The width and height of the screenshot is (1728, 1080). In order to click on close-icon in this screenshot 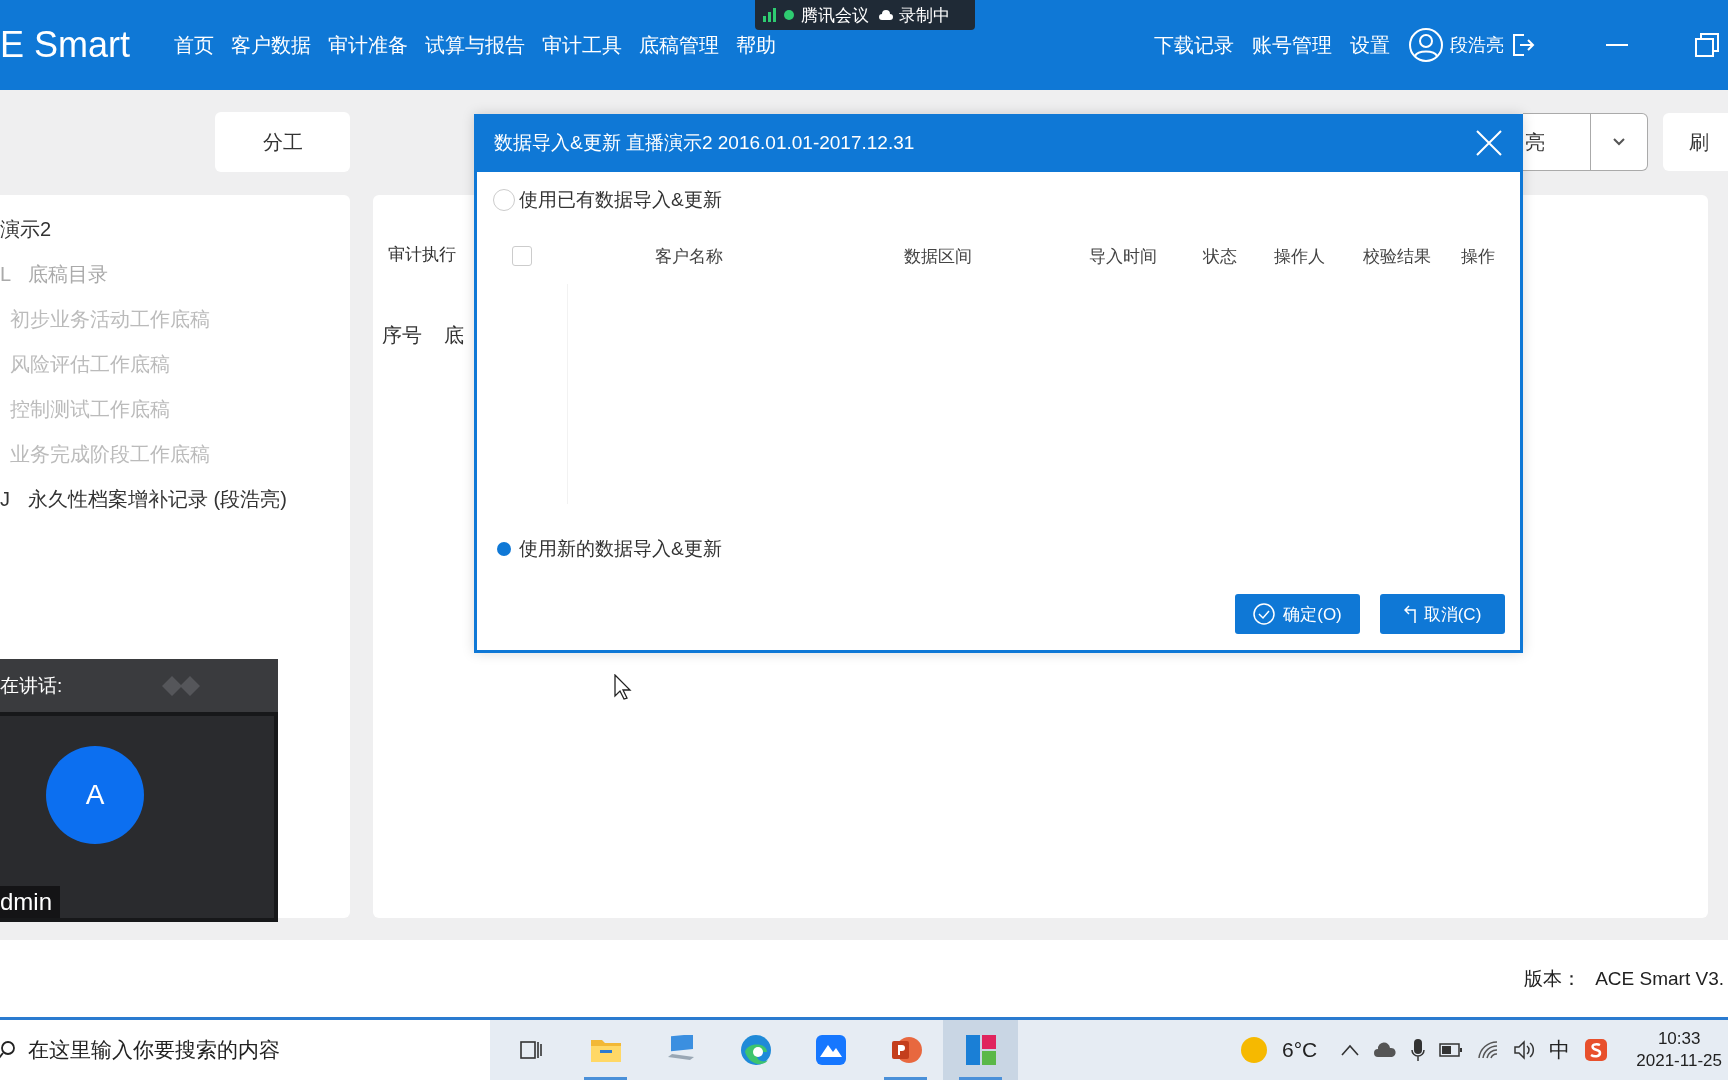, I will do `click(1489, 143)`.